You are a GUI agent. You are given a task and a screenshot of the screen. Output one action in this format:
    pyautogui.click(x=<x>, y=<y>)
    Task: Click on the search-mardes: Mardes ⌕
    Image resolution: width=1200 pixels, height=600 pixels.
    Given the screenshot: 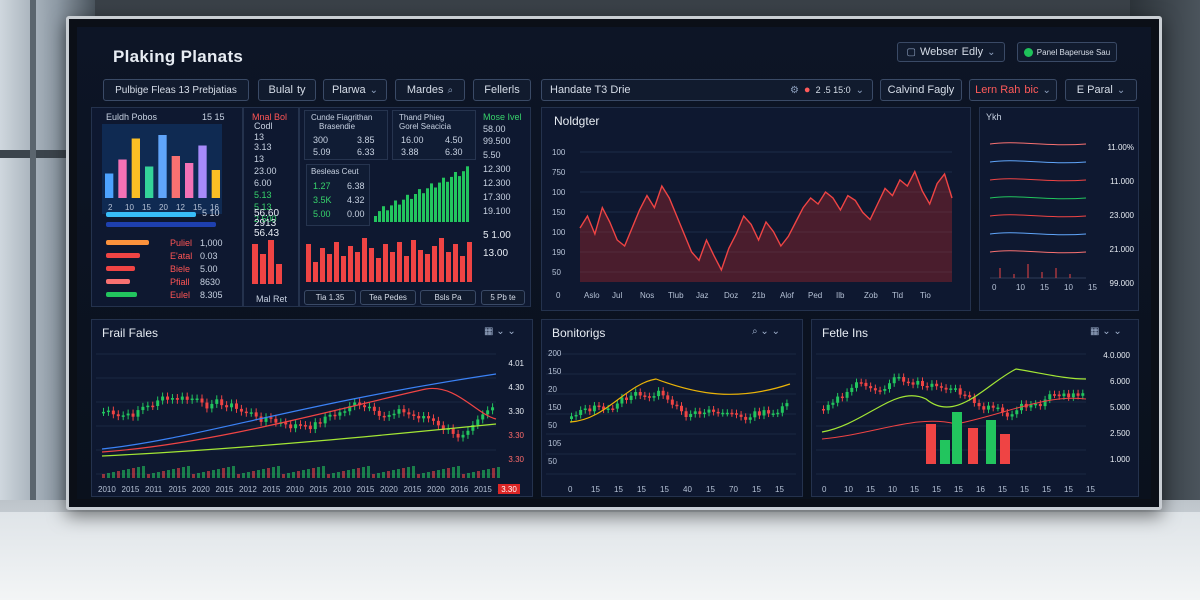 What is the action you would take?
    pyautogui.click(x=430, y=90)
    